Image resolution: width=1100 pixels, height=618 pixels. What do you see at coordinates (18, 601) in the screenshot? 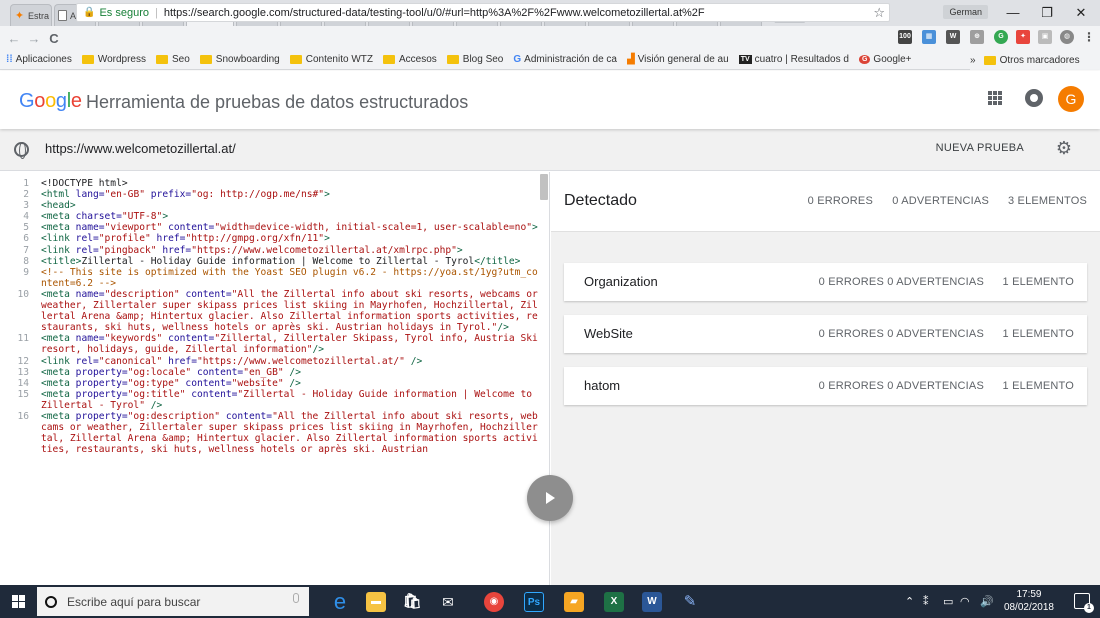
I see `windows-start-icon` at bounding box center [18, 601].